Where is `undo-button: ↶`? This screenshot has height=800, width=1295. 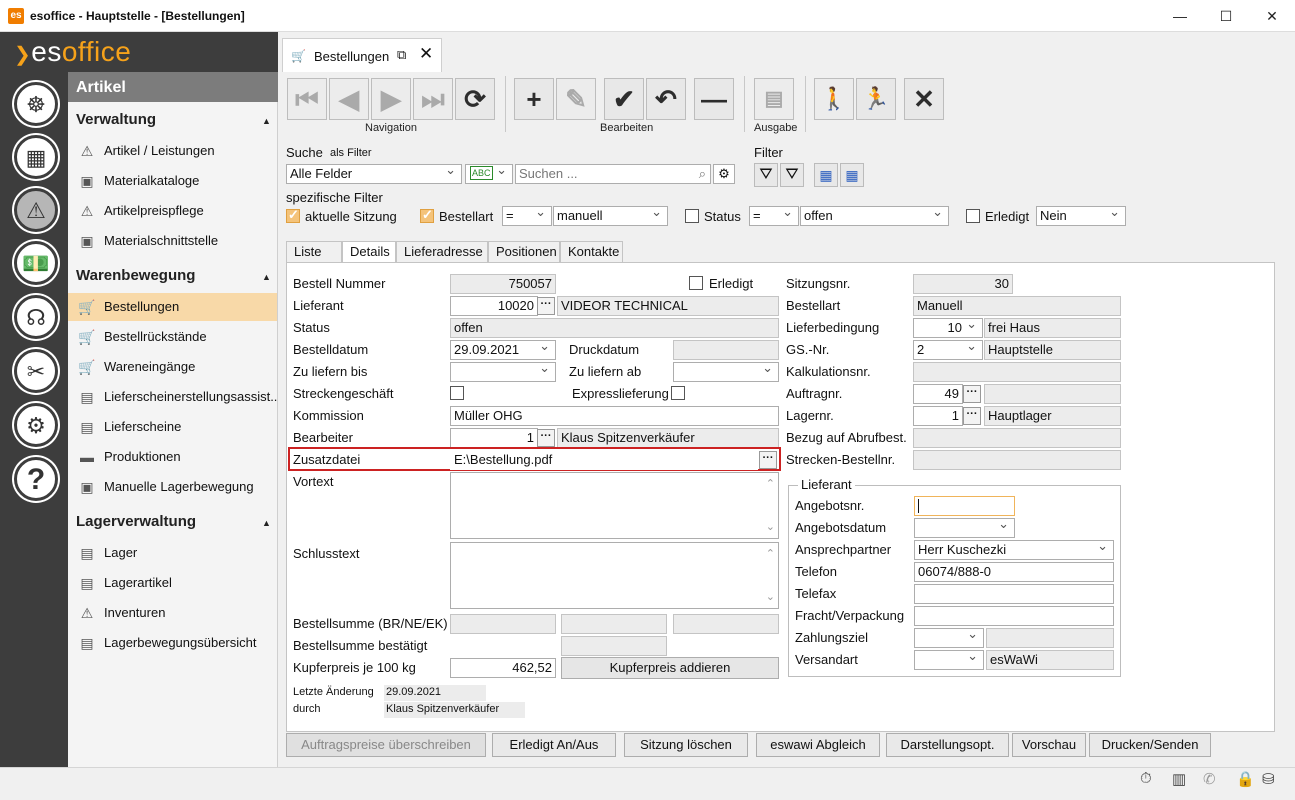
undo-button: ↶ is located at coordinates (666, 99).